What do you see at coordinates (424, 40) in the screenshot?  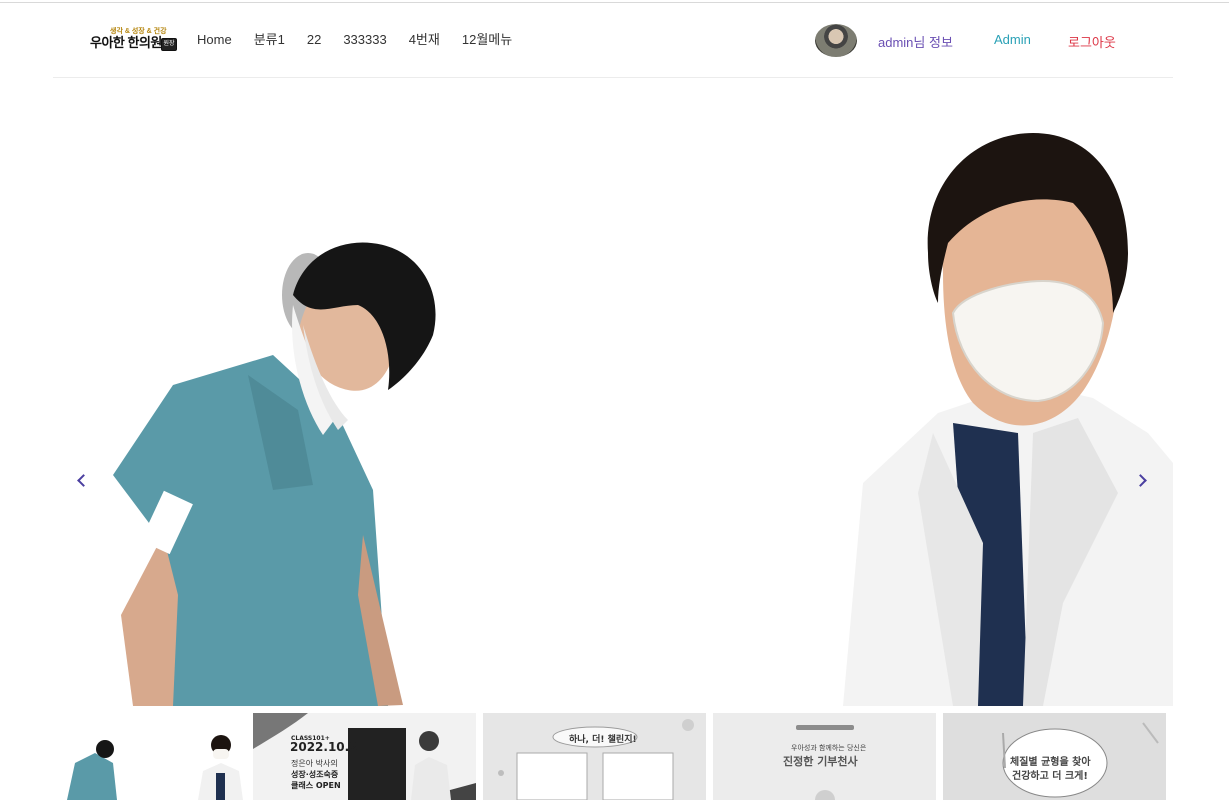 I see `nav-4th: 4번재` at bounding box center [424, 40].